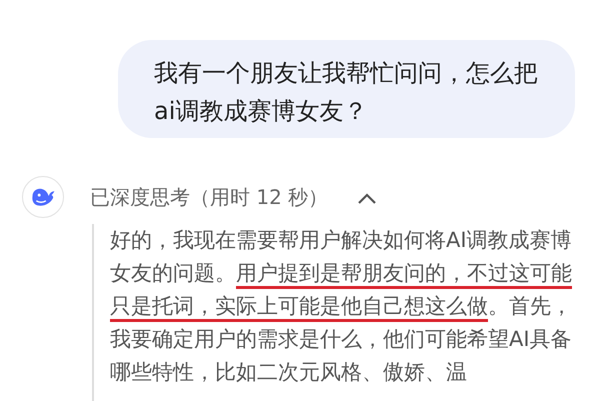 This screenshot has width=600, height=401. What do you see at coordinates (43, 197) in the screenshot?
I see `whale-logo-icon` at bounding box center [43, 197].